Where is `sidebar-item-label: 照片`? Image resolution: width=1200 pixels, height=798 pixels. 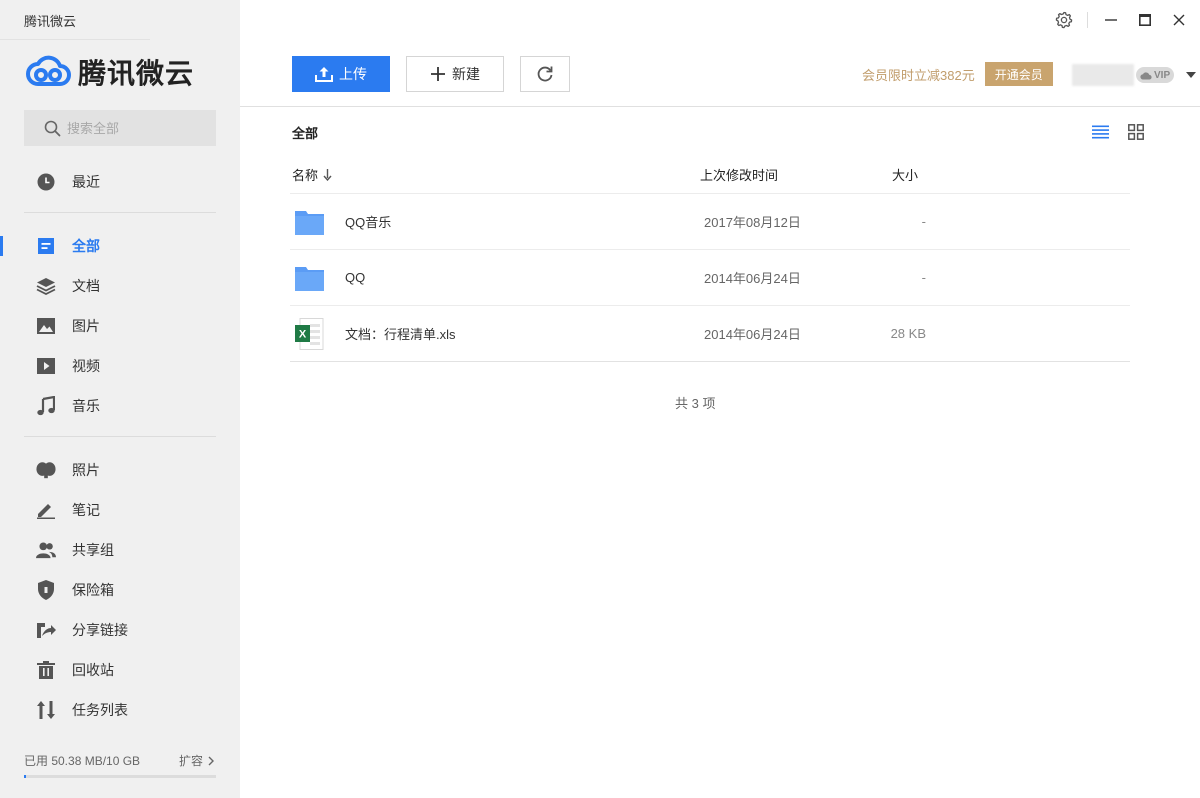 sidebar-item-label: 照片 is located at coordinates (86, 470).